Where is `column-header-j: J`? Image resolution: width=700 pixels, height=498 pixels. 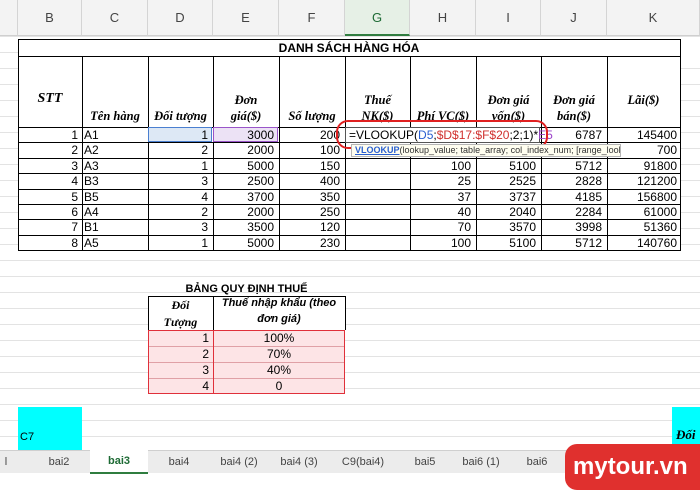 column-header-j: J is located at coordinates (574, 18).